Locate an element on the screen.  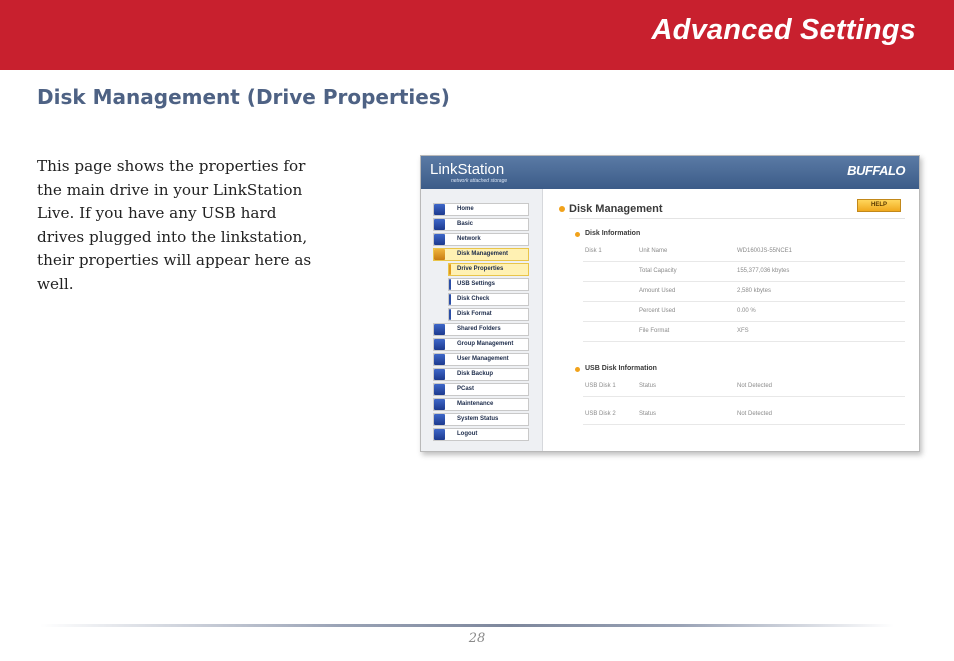
banner-title: Advanced Settings is located at coordinates (783, 30).